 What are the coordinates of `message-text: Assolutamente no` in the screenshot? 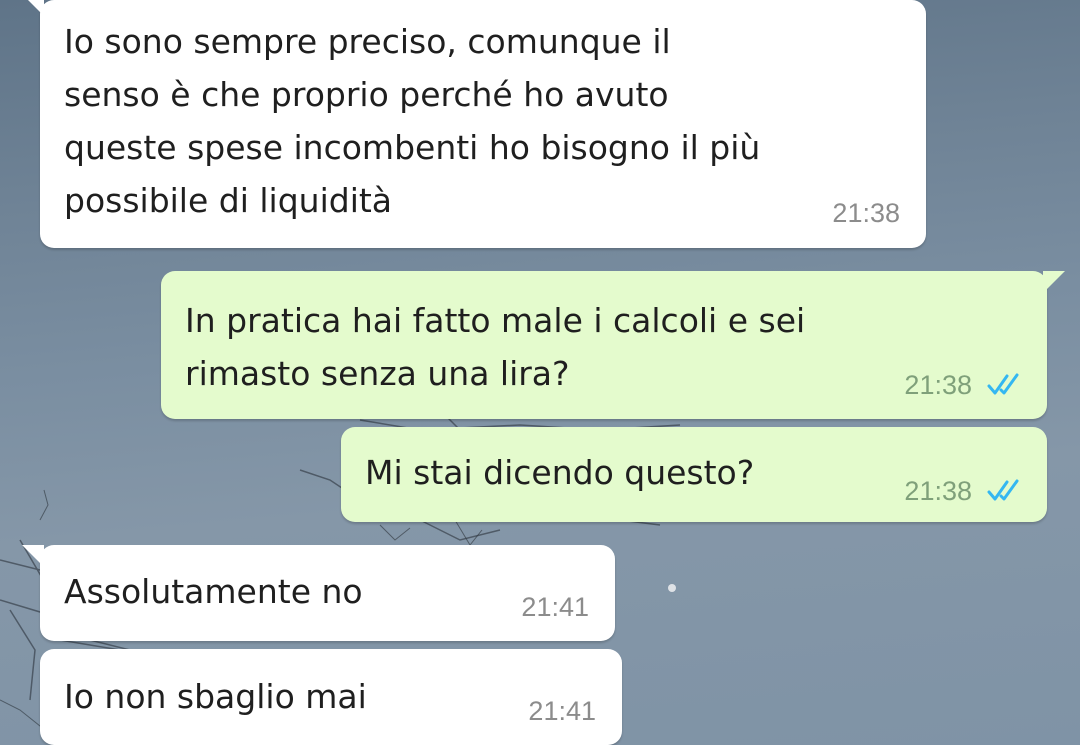 It's located at (213, 591).